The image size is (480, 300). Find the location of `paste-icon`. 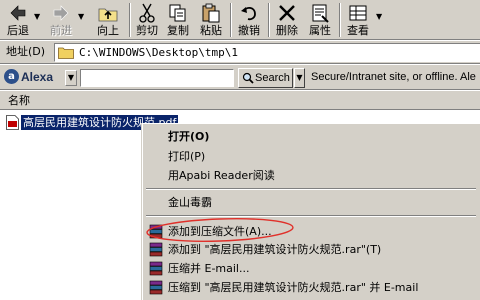

paste-icon is located at coordinates (211, 13).